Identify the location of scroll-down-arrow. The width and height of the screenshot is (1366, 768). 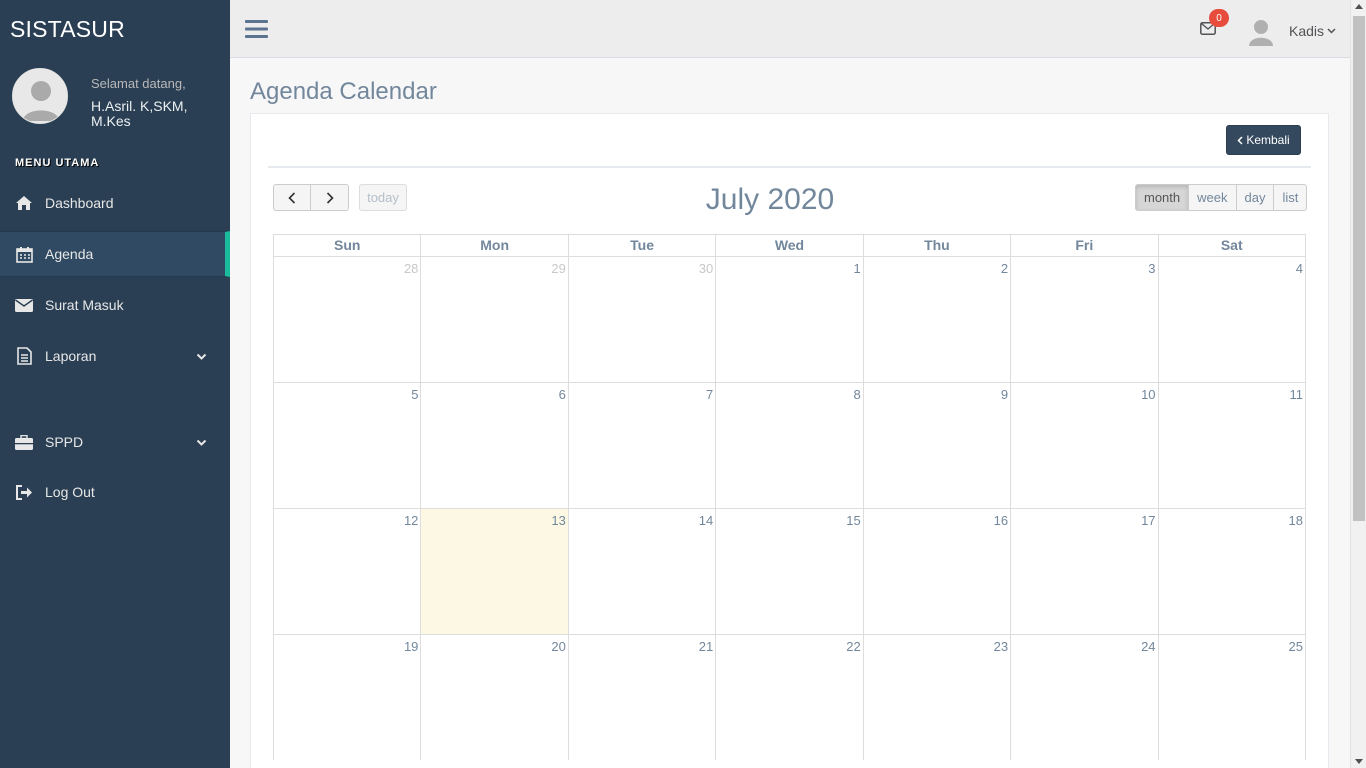
(1359, 761).